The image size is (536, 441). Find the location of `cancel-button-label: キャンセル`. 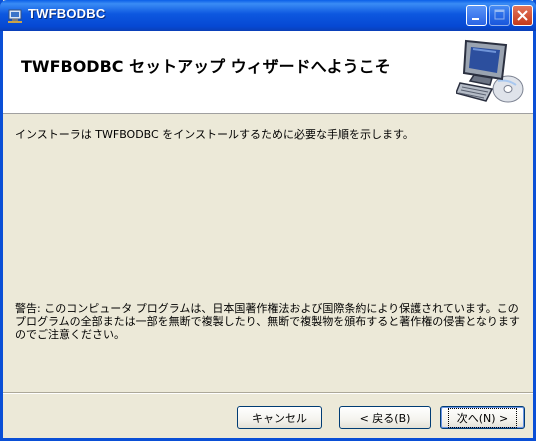

cancel-button-label: キャンセル is located at coordinates (279, 418).